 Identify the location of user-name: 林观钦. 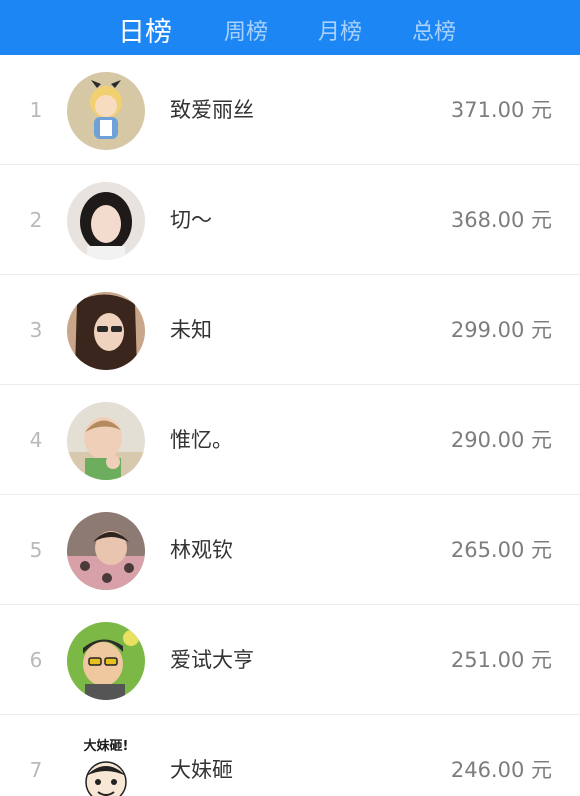
(201, 550).